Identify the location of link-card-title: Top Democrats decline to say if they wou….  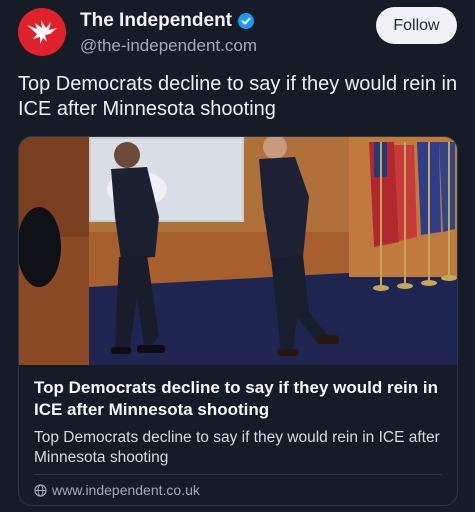
(236, 398).